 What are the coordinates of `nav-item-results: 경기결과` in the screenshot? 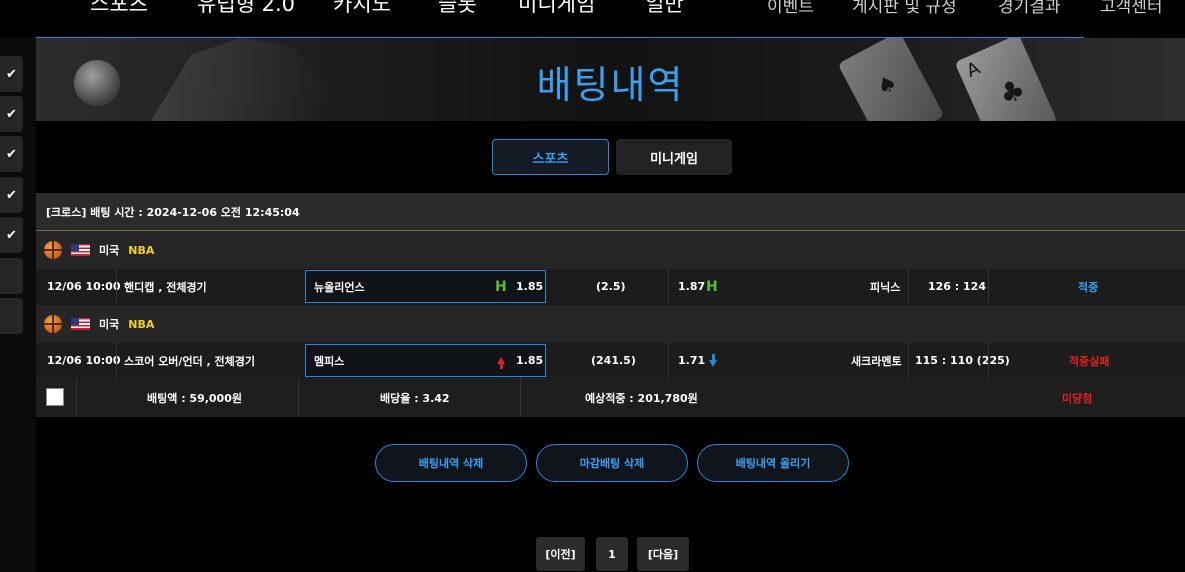 It's located at (1029, 8).